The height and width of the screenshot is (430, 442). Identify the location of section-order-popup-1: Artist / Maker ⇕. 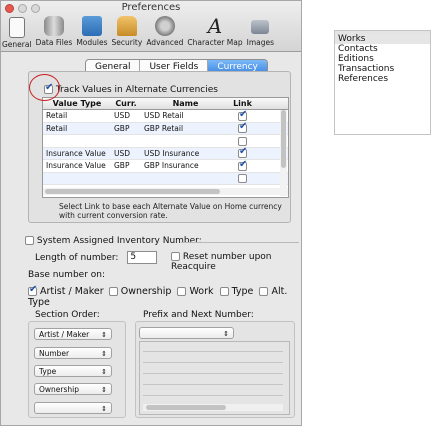
(73, 334).